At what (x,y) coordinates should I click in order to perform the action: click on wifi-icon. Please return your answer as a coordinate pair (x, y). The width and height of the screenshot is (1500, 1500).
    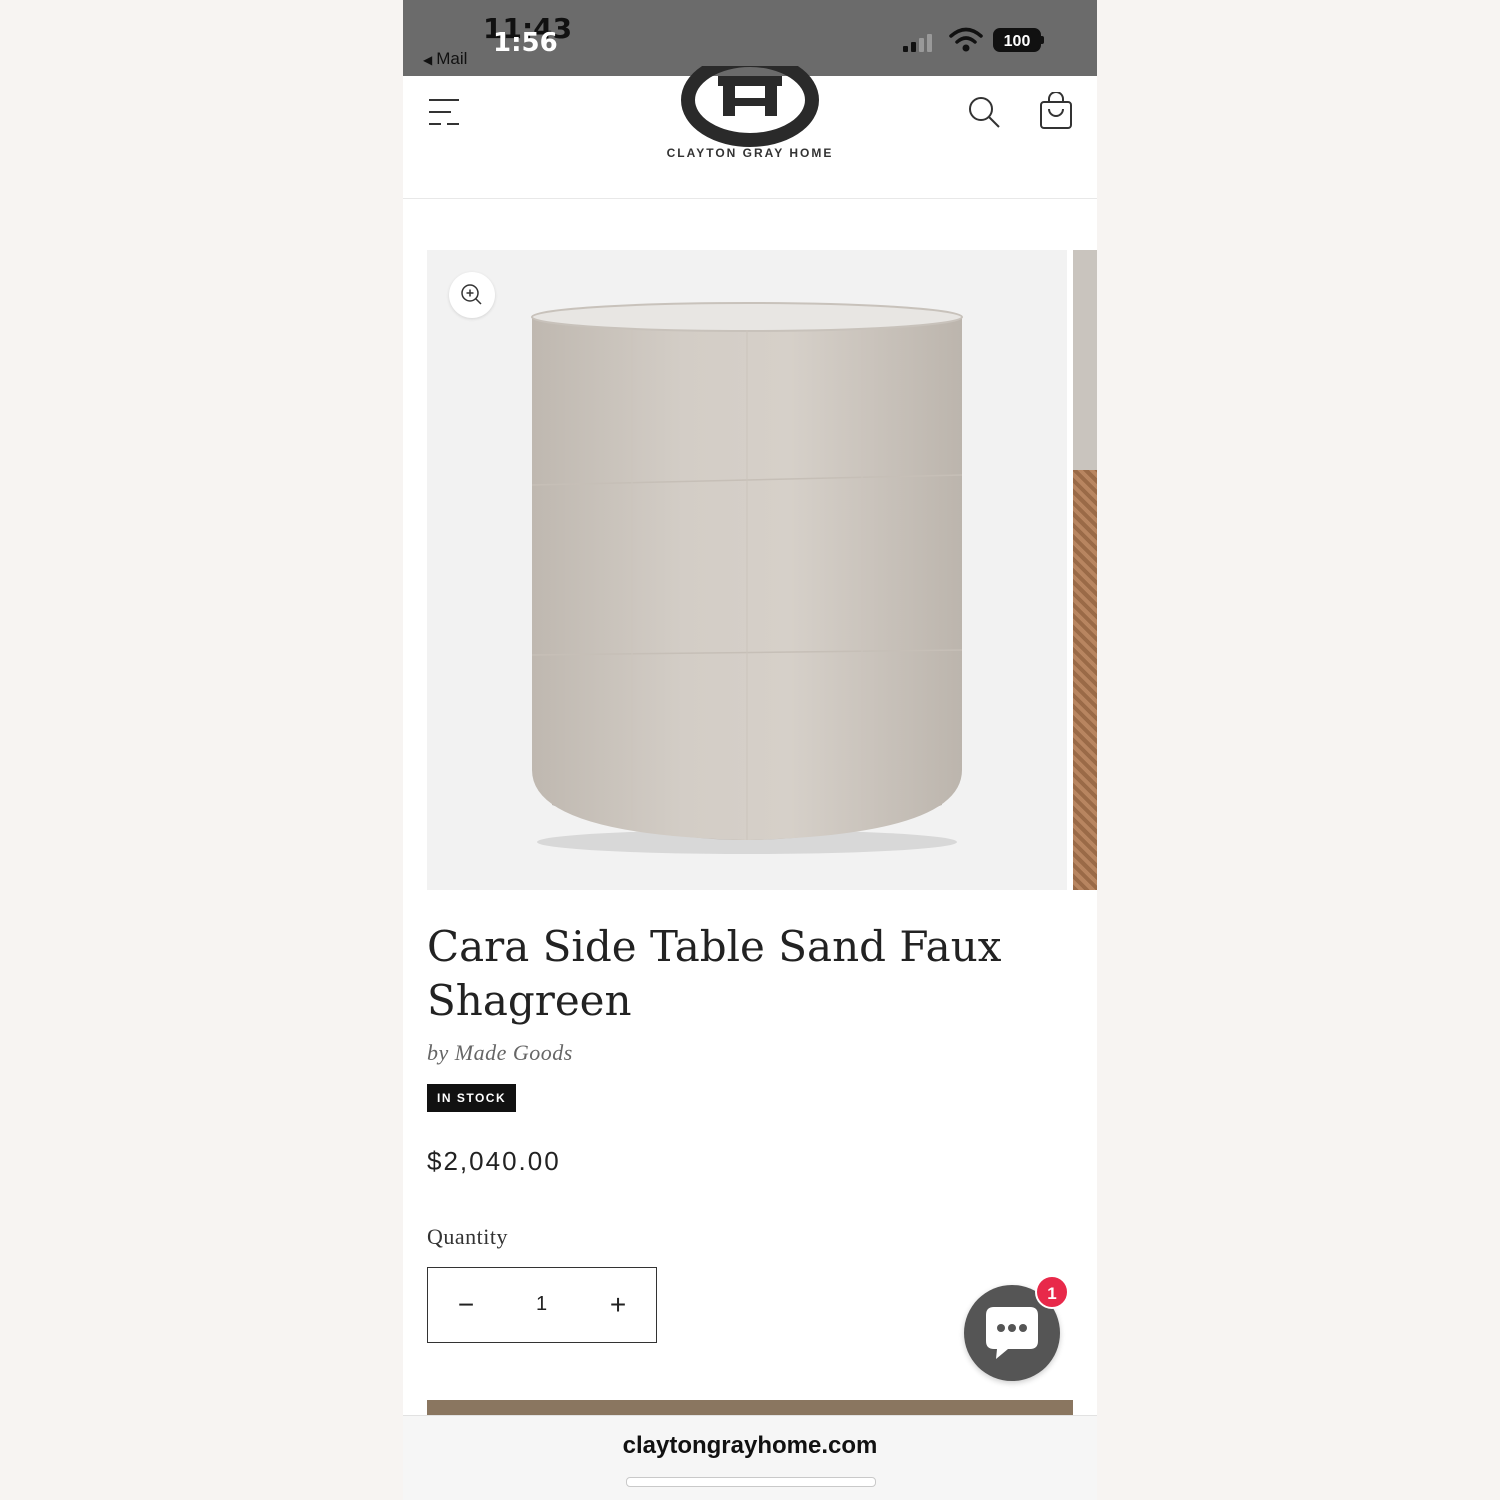
    Looking at the image, I should click on (966, 39).